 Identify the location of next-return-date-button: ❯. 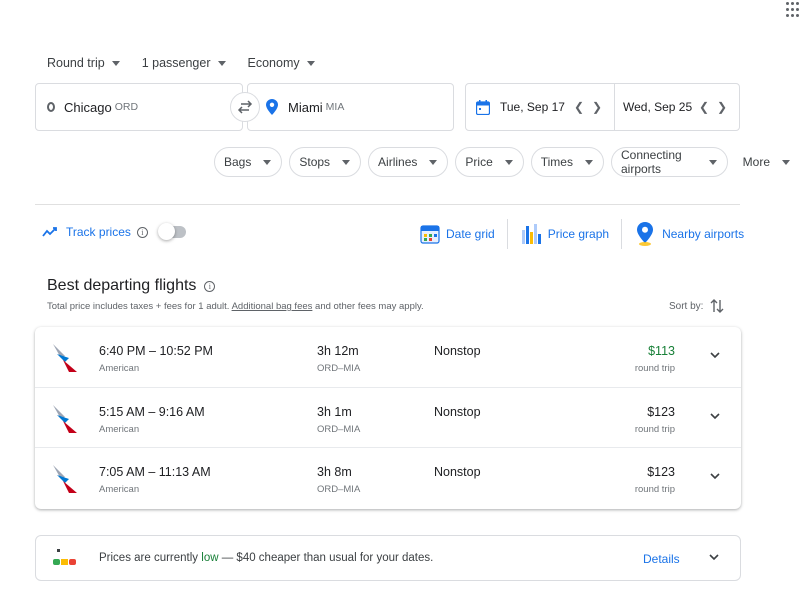
(722, 107).